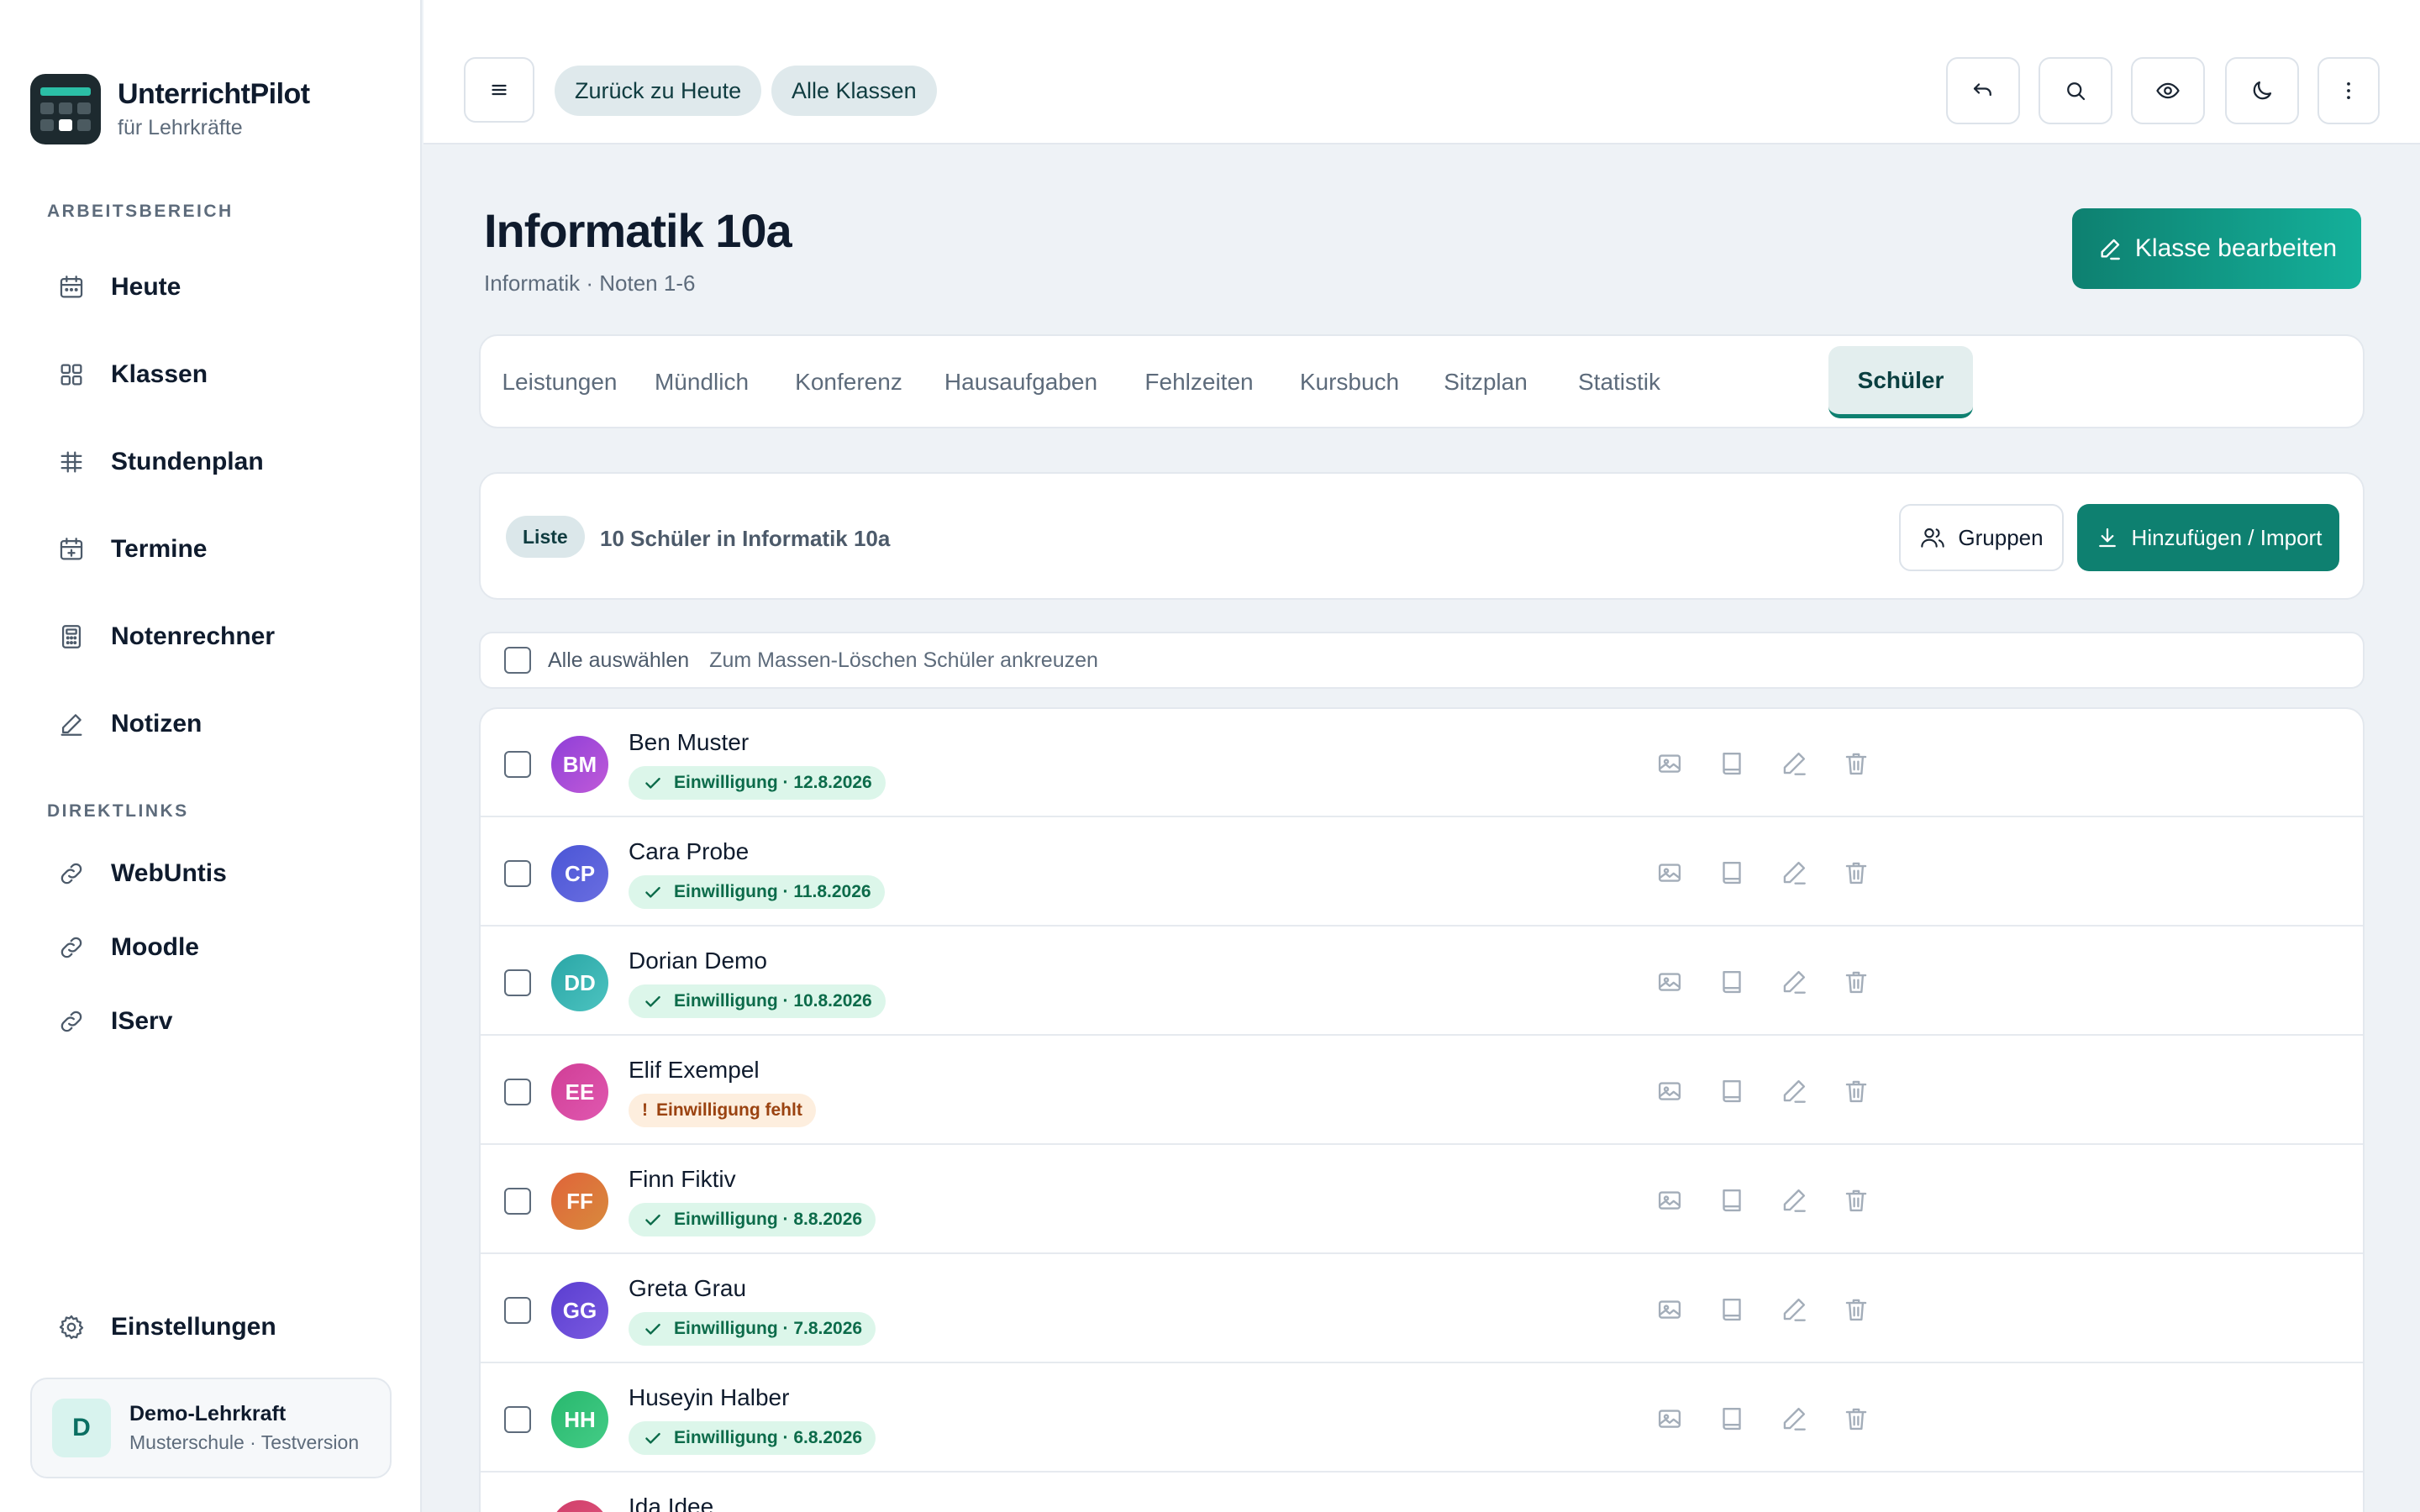  I want to click on brand: UnterrichtPilot für Lehrkräfte, so click(170, 109).